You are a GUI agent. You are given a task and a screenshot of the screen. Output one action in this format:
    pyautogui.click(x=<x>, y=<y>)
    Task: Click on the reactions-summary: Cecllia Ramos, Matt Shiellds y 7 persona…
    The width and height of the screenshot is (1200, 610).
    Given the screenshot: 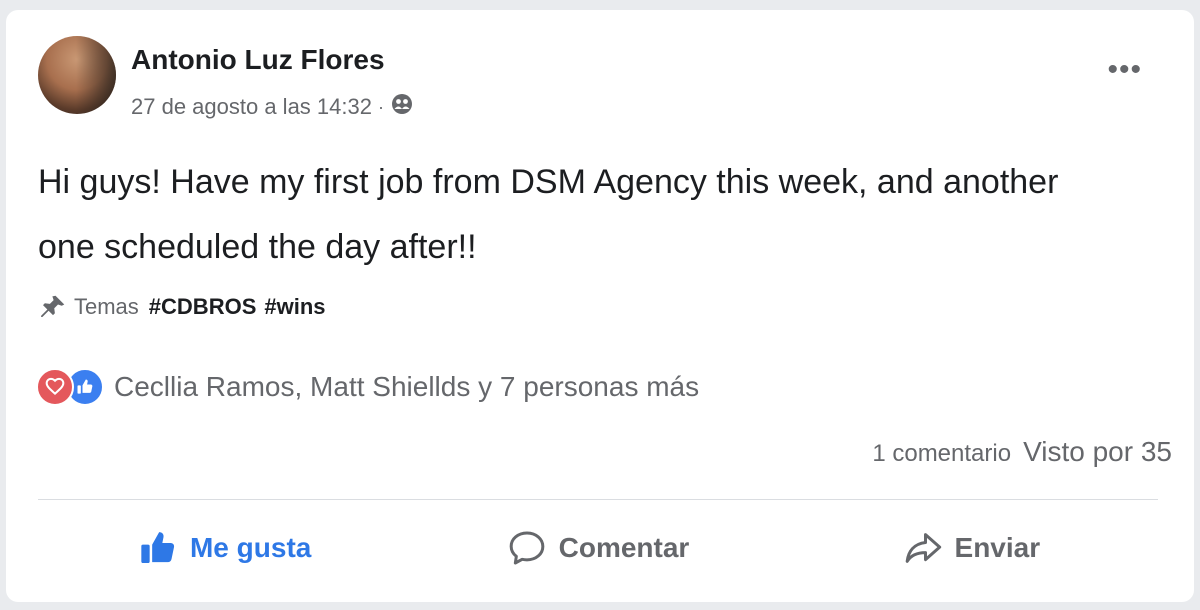 What is the action you would take?
    pyautogui.click(x=367, y=387)
    